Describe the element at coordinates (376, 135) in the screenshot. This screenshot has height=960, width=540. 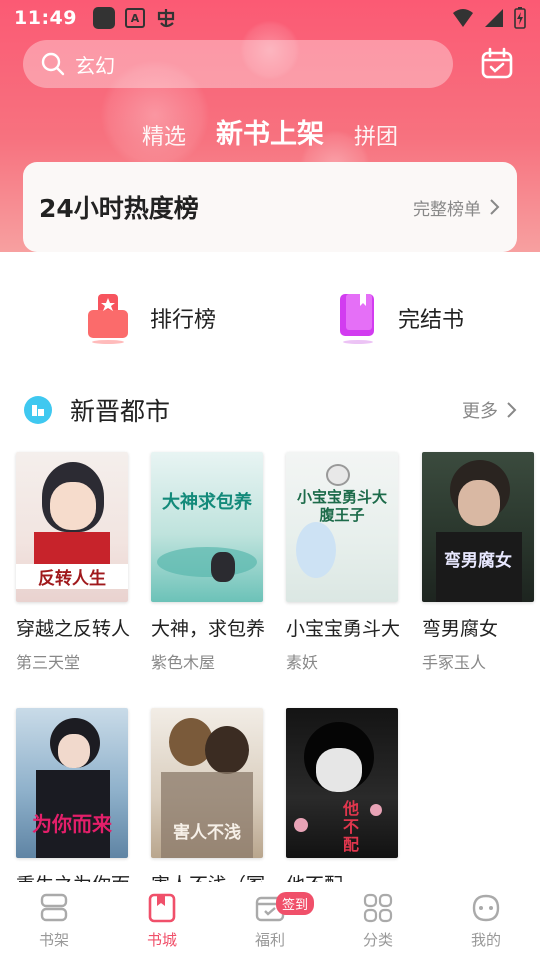
I see `tab-group-buy: 拼团` at that location.